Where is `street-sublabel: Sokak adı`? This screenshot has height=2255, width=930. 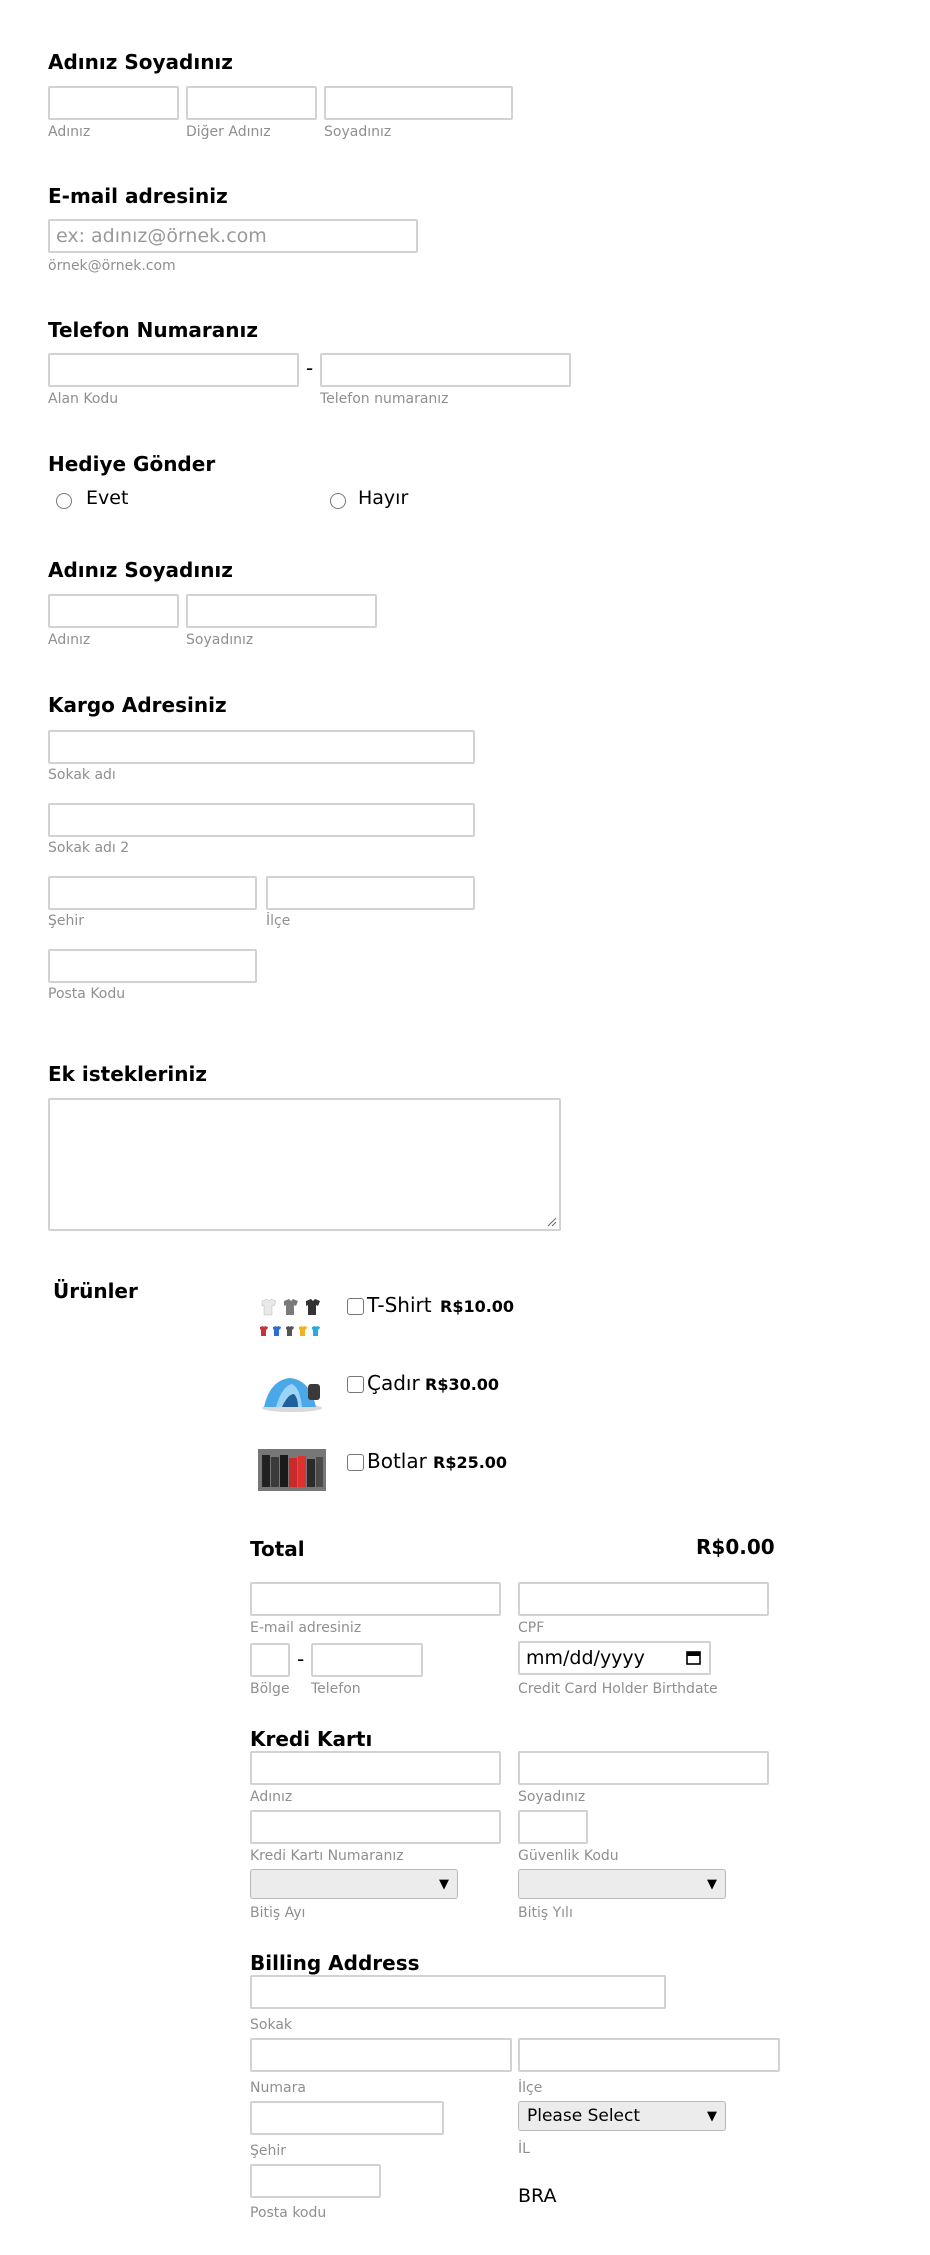 street-sublabel: Sokak adı is located at coordinates (82, 775).